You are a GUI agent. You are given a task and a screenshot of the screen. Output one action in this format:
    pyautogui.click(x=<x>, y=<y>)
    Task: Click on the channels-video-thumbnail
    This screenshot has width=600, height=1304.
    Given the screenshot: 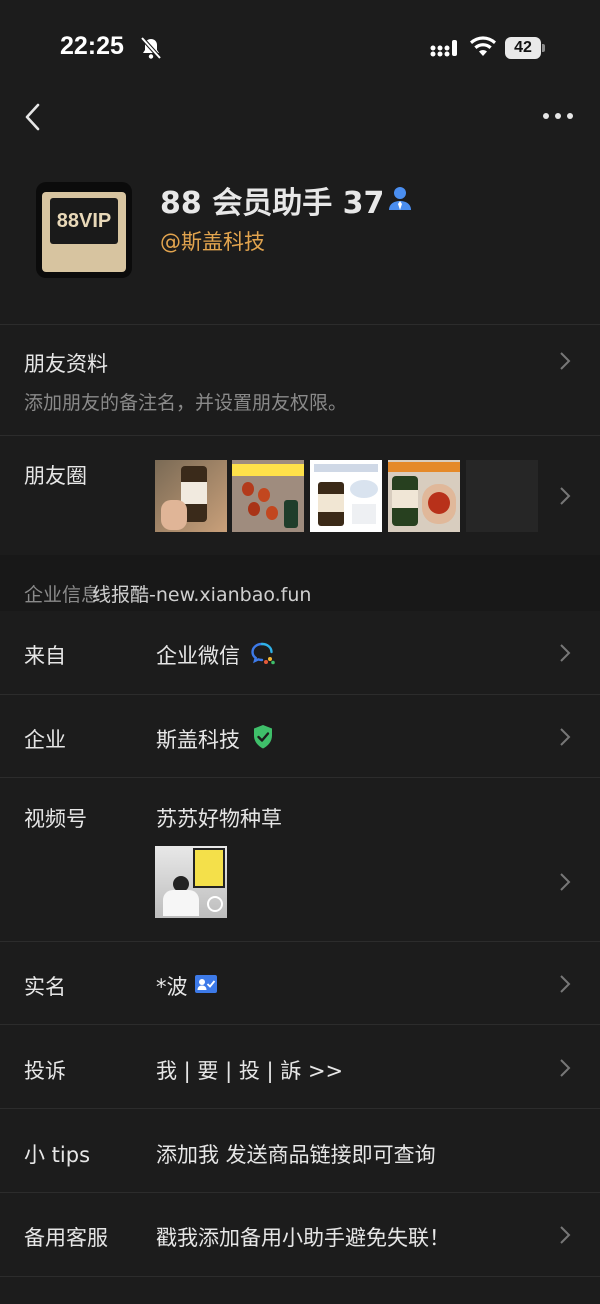 What is the action you would take?
    pyautogui.click(x=191, y=882)
    